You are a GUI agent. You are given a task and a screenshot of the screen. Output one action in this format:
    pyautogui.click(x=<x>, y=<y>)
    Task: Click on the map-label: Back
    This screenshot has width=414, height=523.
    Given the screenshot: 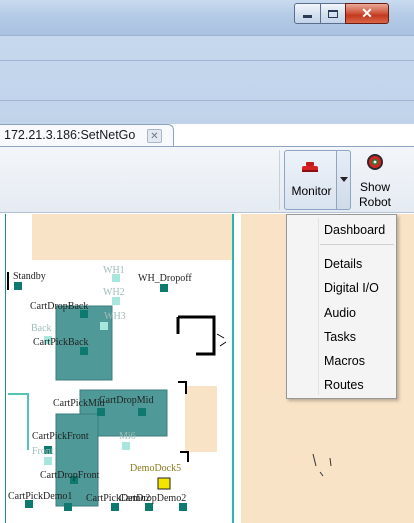 What is the action you would take?
    pyautogui.click(x=41, y=328)
    